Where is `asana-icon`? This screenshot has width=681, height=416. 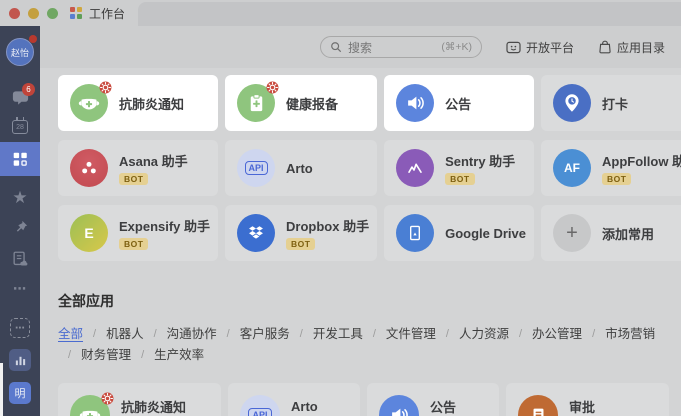
asana-icon is located at coordinates (89, 168).